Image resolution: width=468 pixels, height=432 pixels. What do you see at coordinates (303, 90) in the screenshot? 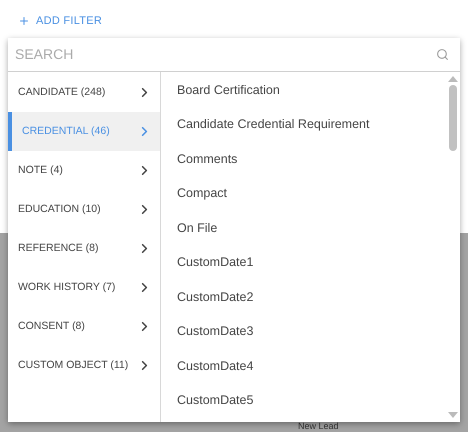
I see `field-option: Board Certification` at bounding box center [303, 90].